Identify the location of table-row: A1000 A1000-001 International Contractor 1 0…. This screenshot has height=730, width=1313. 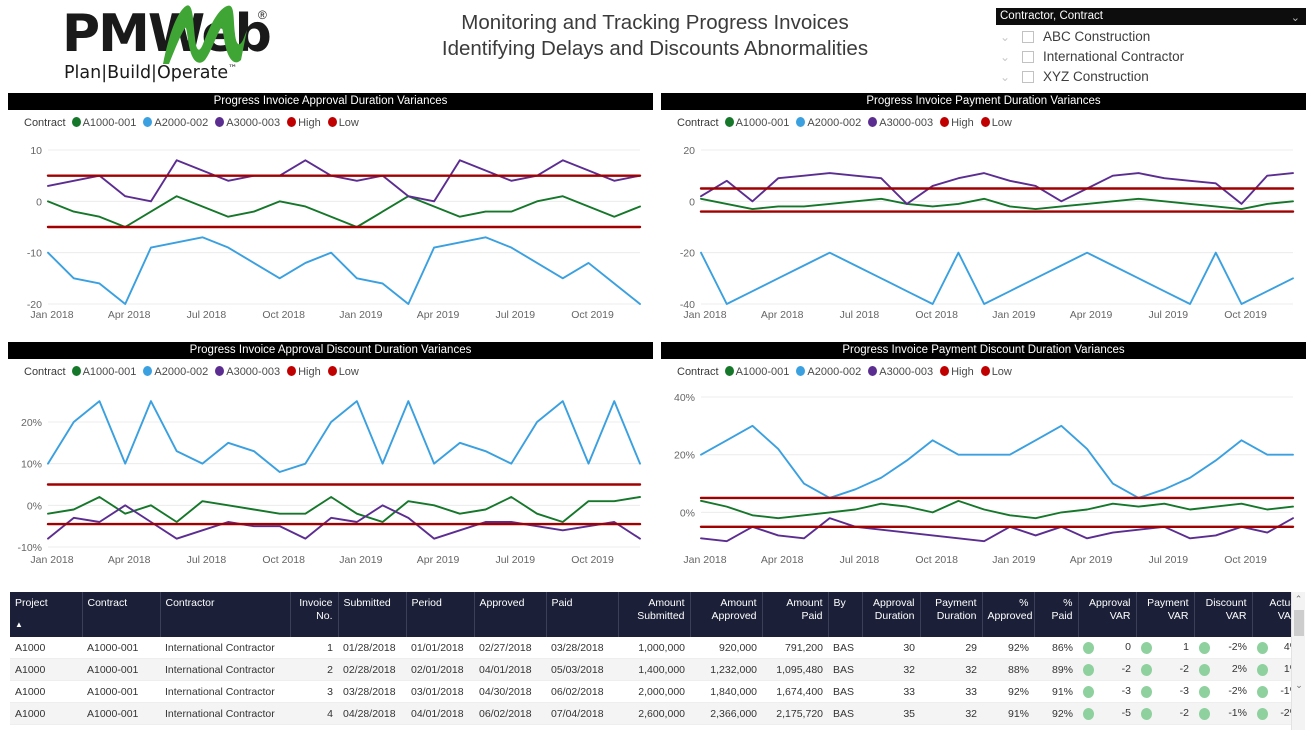
(657, 648).